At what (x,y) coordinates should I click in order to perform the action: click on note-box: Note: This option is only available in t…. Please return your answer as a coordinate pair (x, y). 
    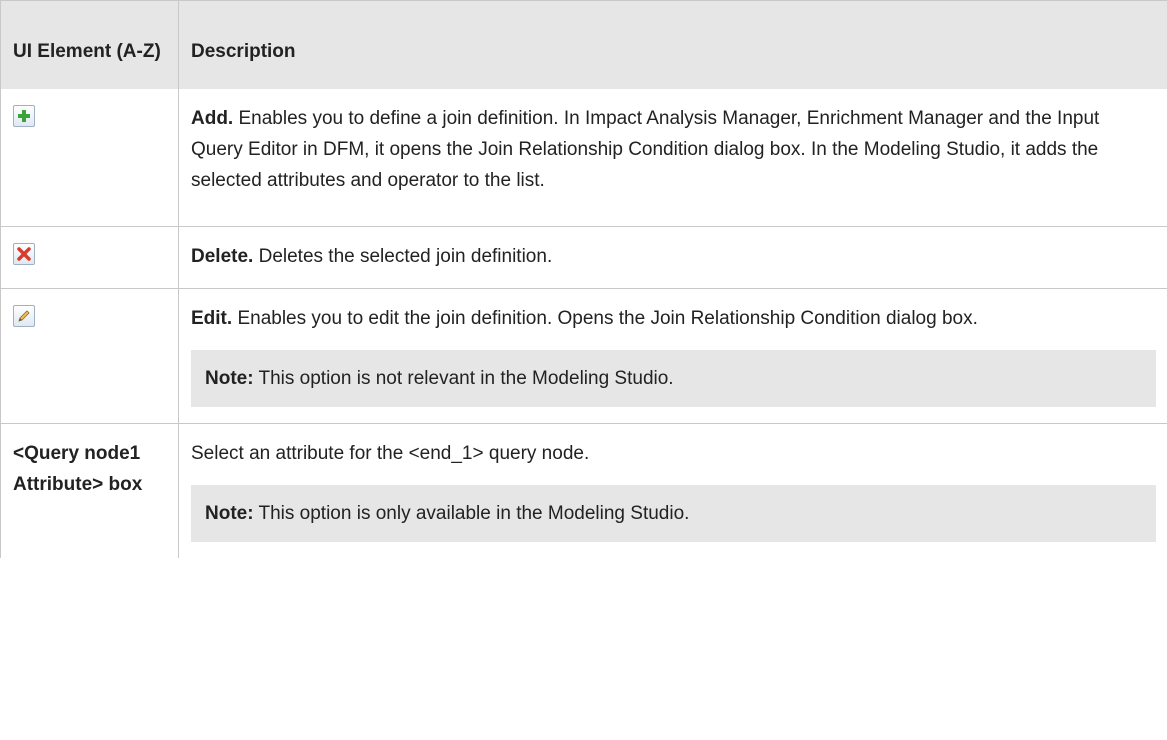
    Looking at the image, I should click on (673, 513).